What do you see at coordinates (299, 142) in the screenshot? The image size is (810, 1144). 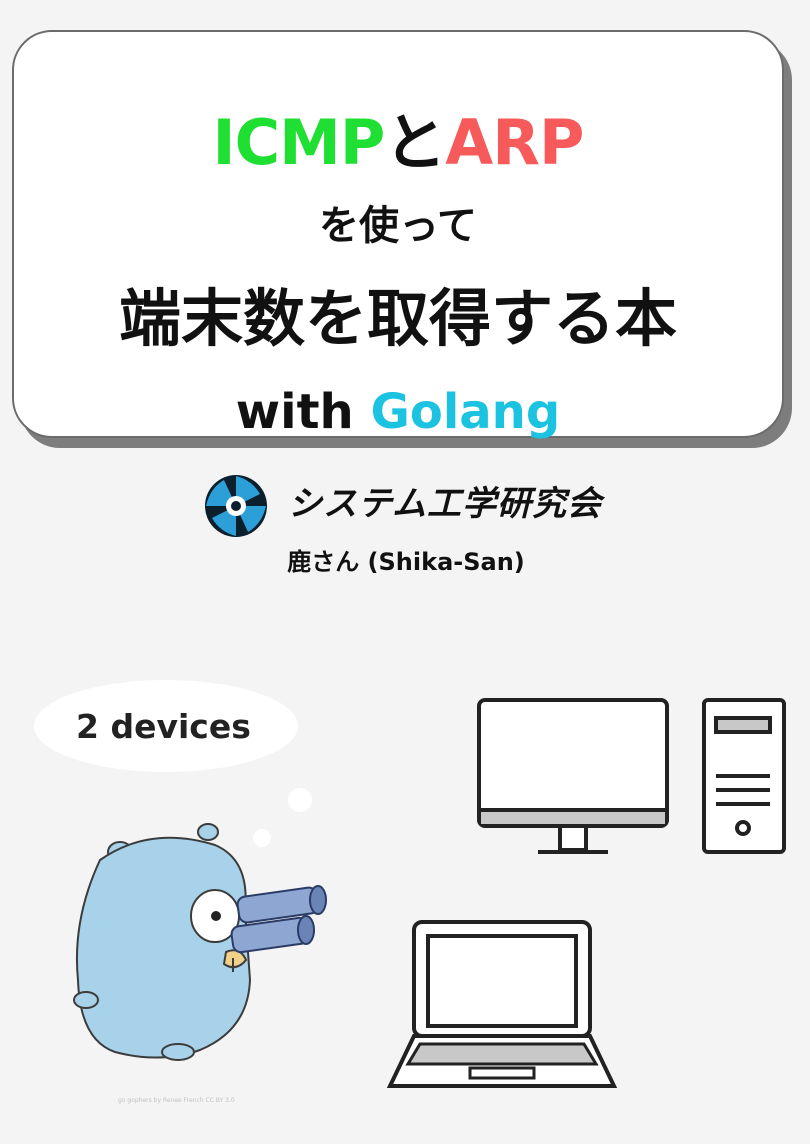 I see `title-icmp: ICMP` at bounding box center [299, 142].